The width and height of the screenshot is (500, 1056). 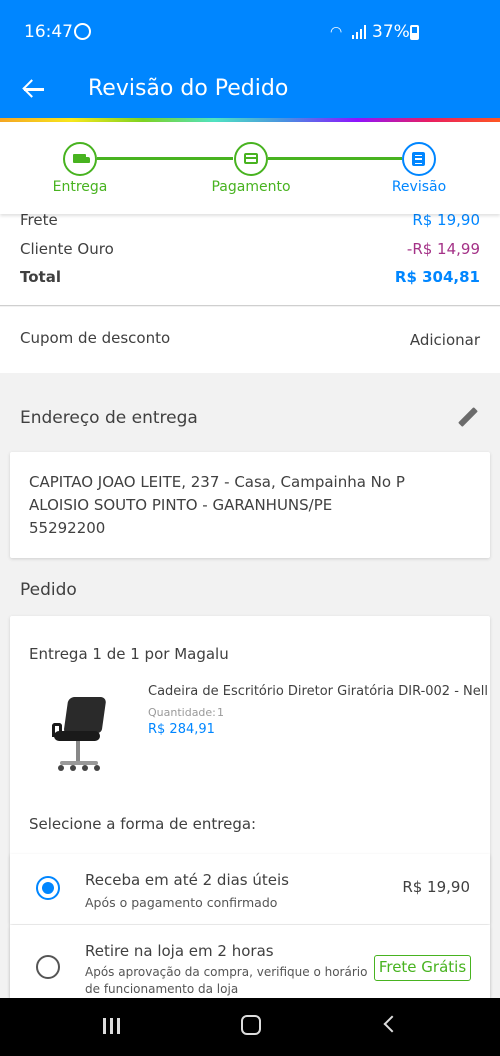 I want to click on address-line-3: 55292200, so click(x=67, y=528).